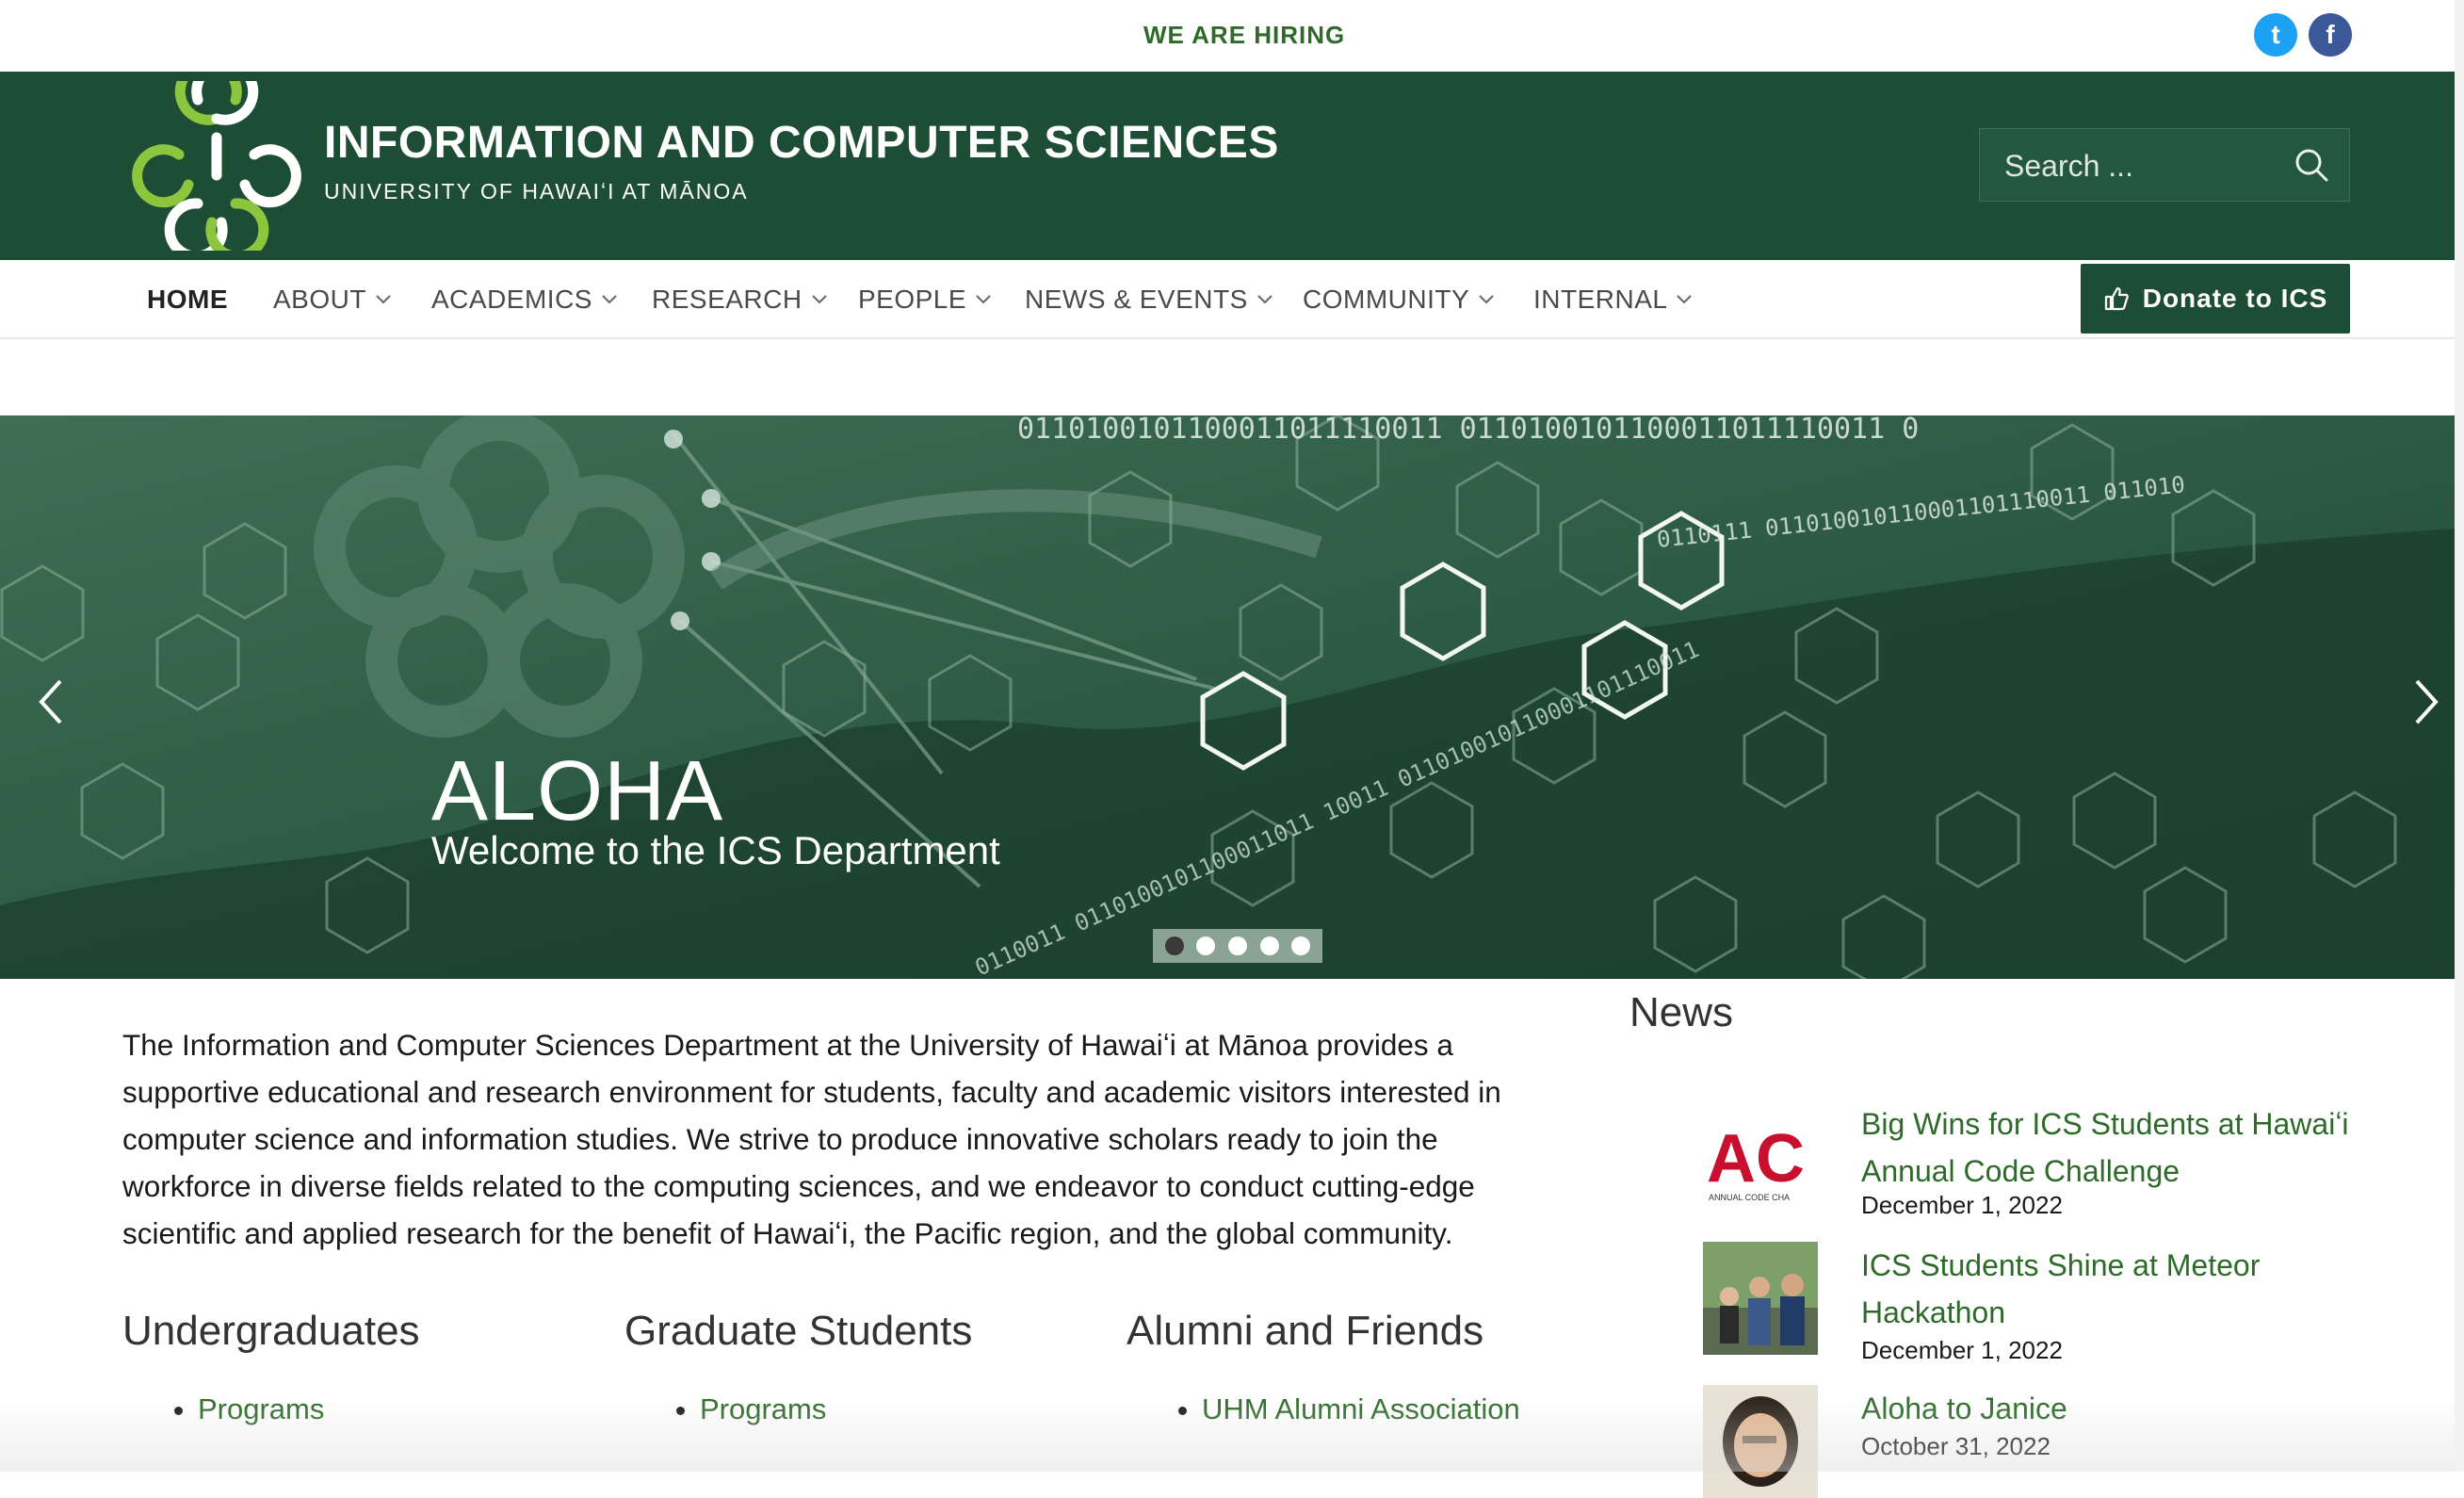 The image size is (2464, 1498). Describe the element at coordinates (1601, 299) in the screenshot. I see `nav-internal-label: INTERNAL` at that location.